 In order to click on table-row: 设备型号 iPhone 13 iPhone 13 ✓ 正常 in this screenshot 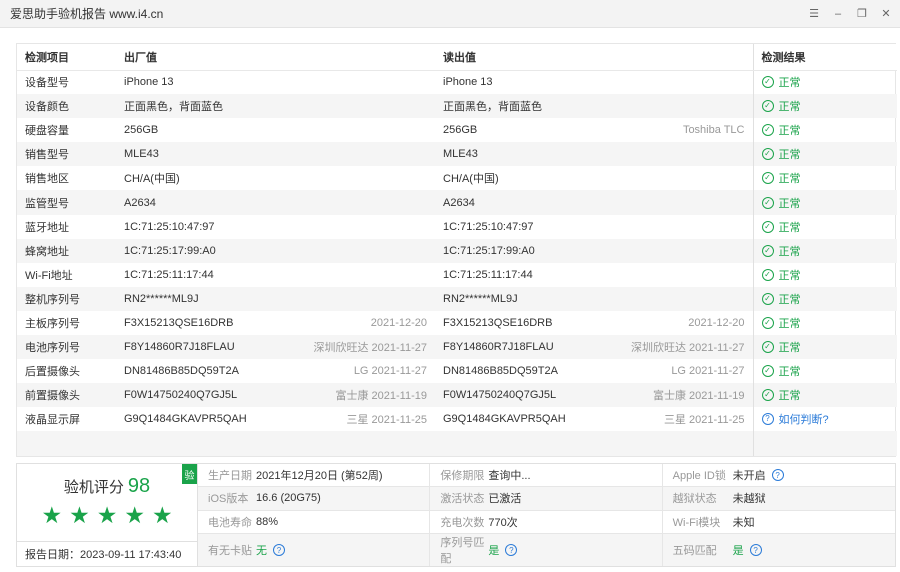, I will do `click(457, 82)`.